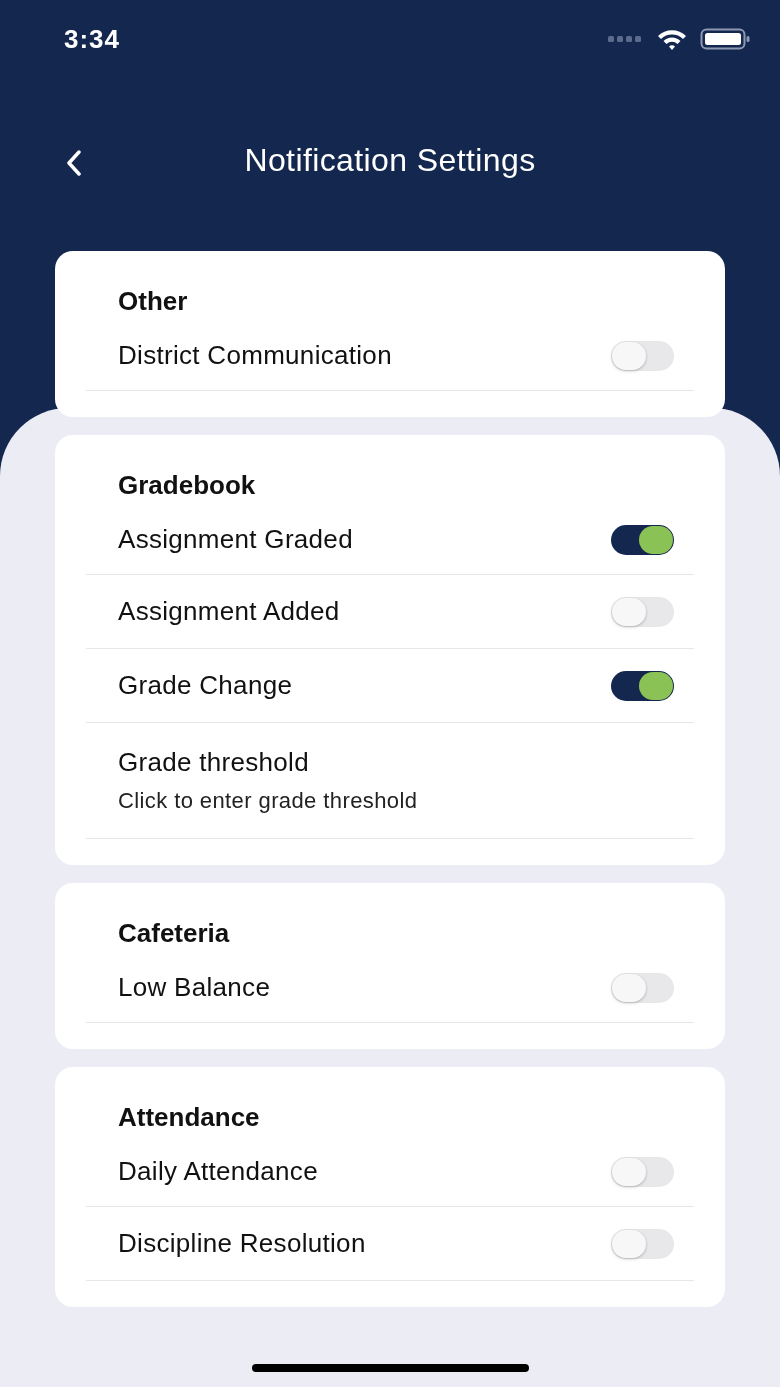 The width and height of the screenshot is (780, 1387). What do you see at coordinates (189, 1117) in the screenshot?
I see `section-title: Attendance` at bounding box center [189, 1117].